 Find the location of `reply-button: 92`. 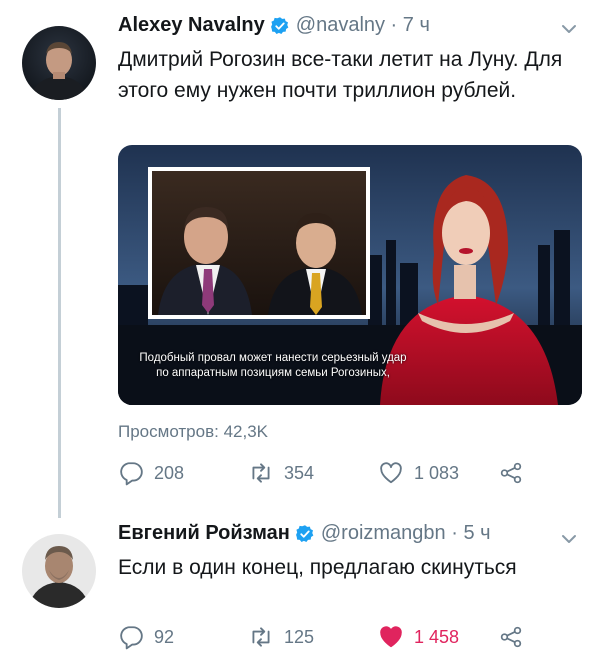

reply-button: 92 is located at coordinates (183, 637).